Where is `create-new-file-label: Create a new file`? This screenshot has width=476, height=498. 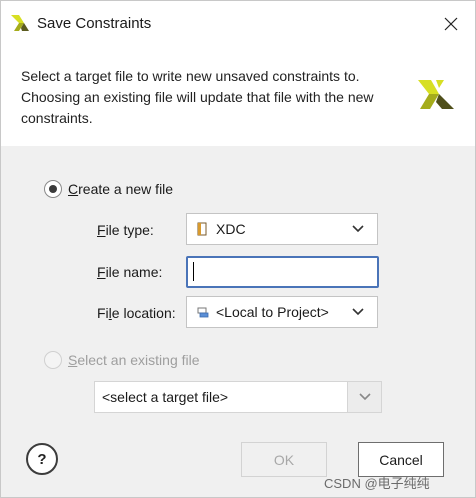
create-new-file-label: Create a new file is located at coordinates (120, 189).